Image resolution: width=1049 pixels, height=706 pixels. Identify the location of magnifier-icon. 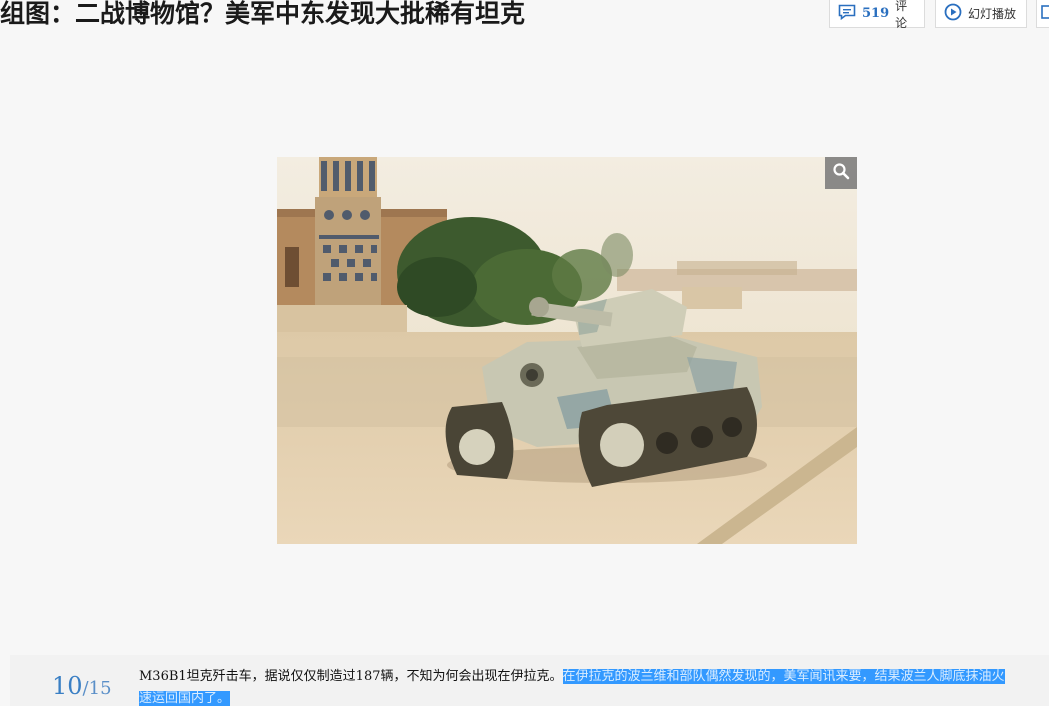
(841, 173).